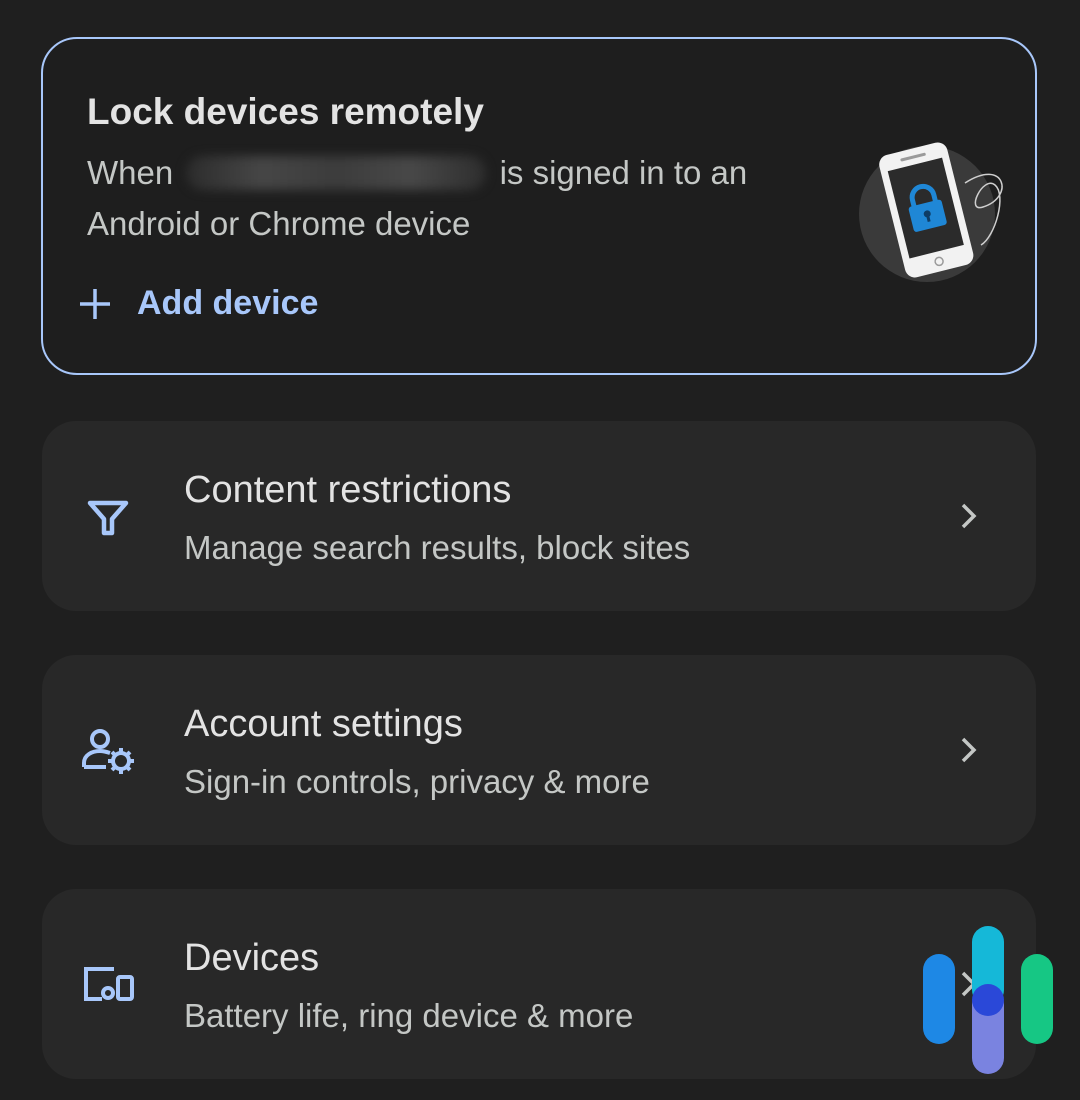 This screenshot has height=1100, width=1080. I want to click on content-restrictions-subtitle: Manage search results, block sites, so click(437, 547).